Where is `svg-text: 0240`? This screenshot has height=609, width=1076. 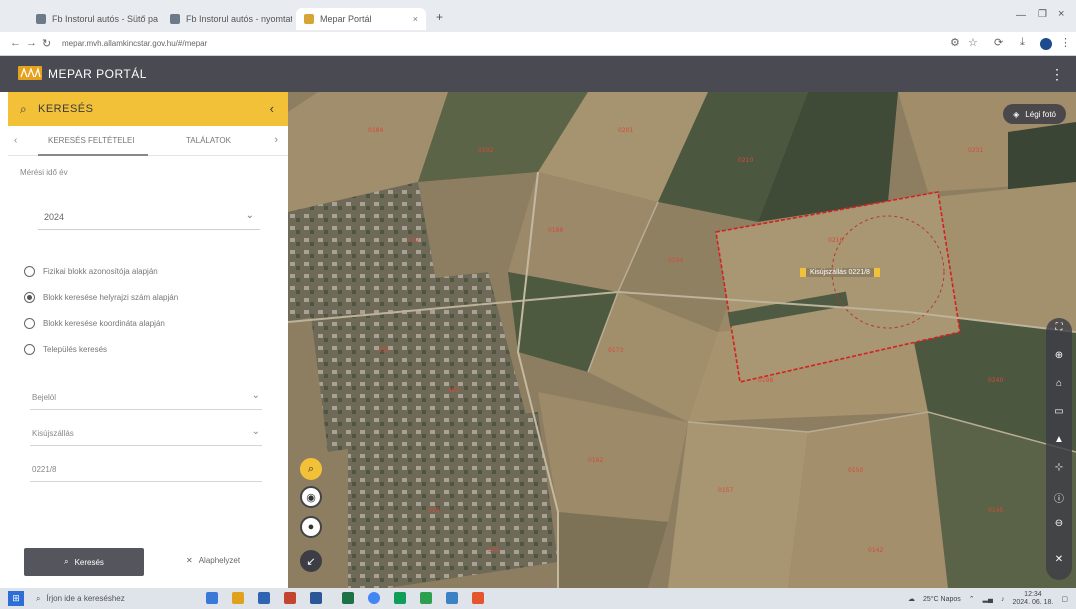
svg-text: 0240 is located at coordinates (995, 380).